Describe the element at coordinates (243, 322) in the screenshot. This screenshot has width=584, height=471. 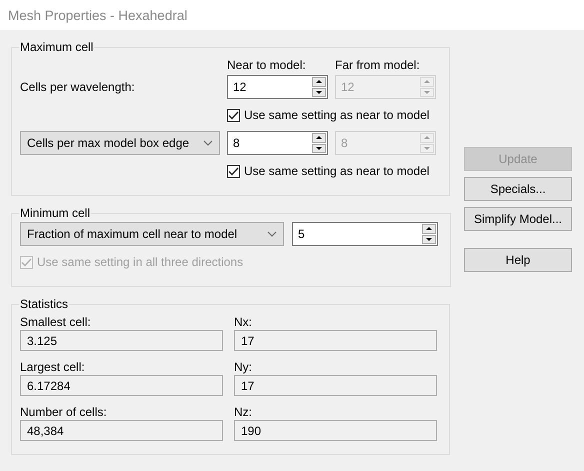
I see `field-label: Nx:` at that location.